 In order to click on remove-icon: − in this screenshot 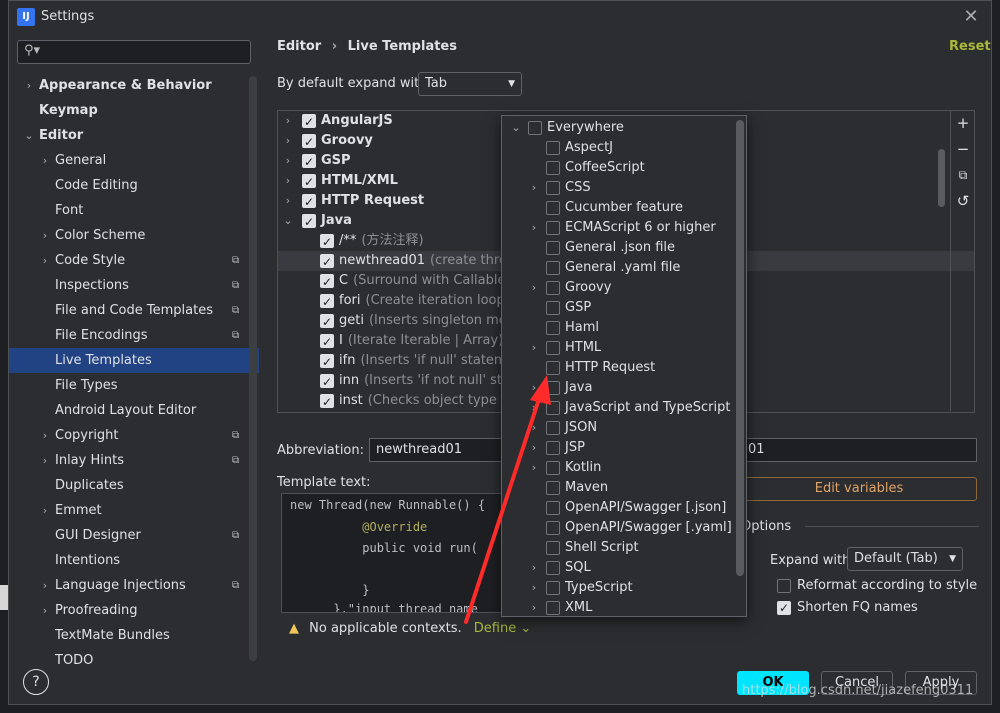, I will do `click(963, 149)`.